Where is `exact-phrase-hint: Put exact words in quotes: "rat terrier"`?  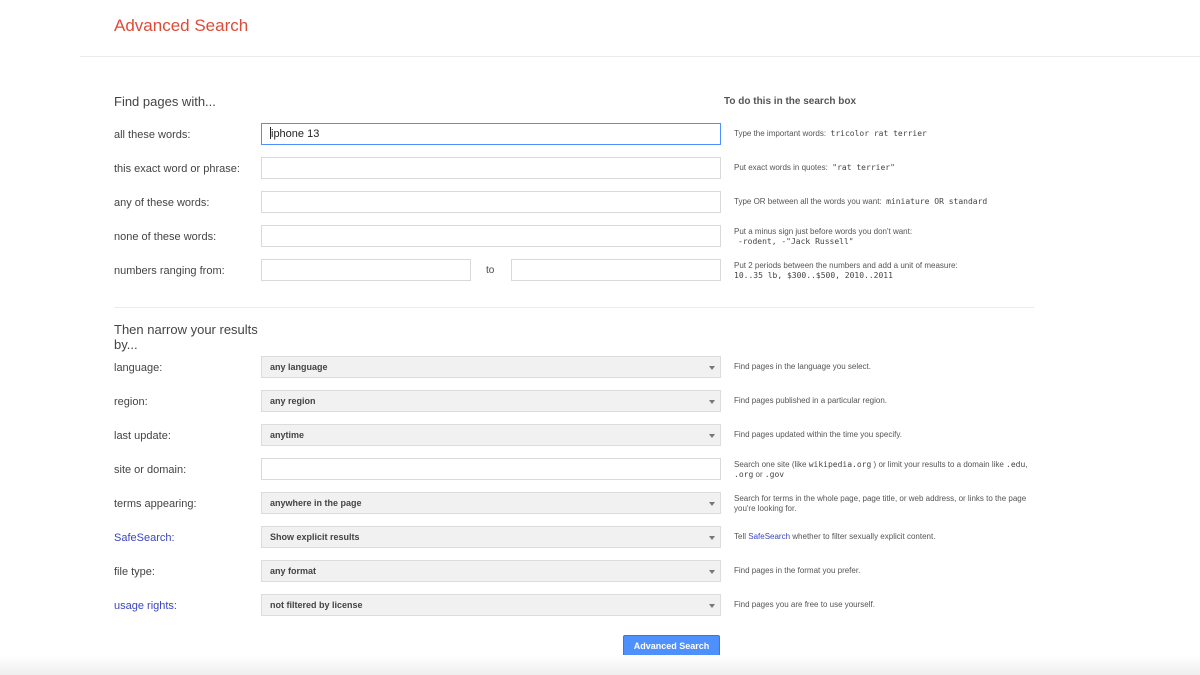
exact-phrase-hint: Put exact words in quotes: "rat terrier" is located at coordinates (884, 168).